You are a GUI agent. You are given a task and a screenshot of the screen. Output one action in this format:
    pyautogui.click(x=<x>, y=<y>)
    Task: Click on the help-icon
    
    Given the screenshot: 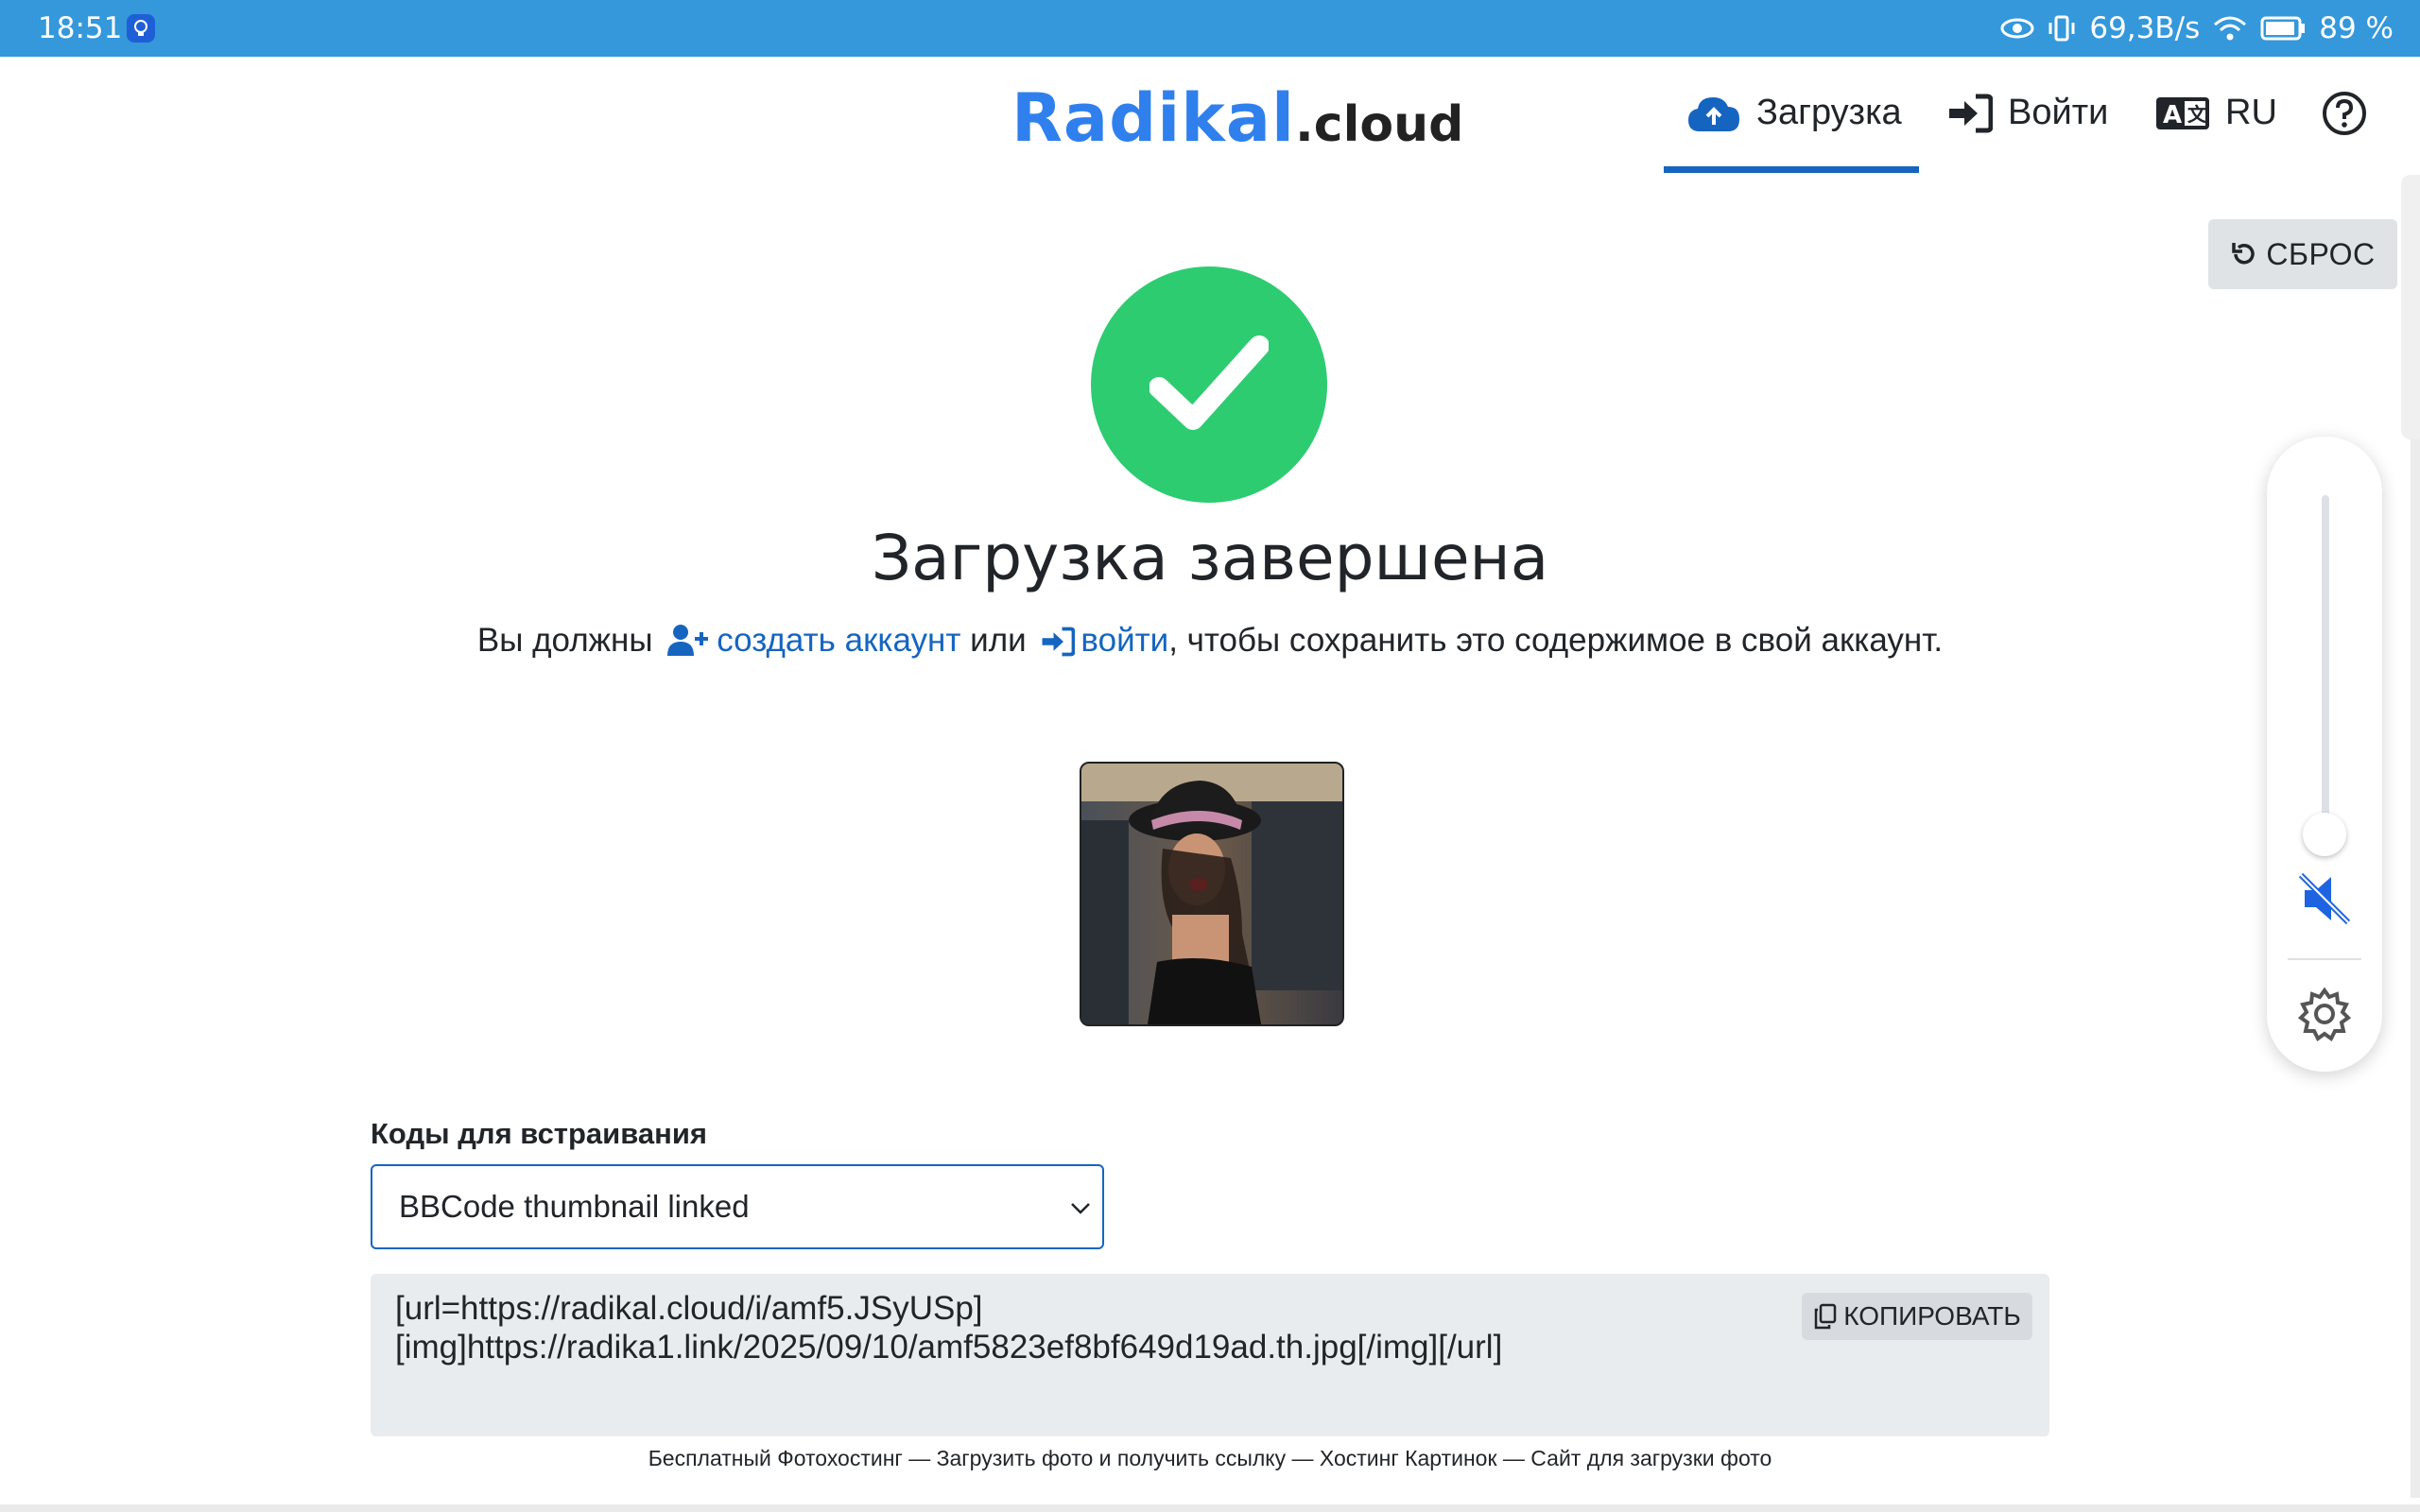 What is the action you would take?
    pyautogui.click(x=2345, y=113)
    